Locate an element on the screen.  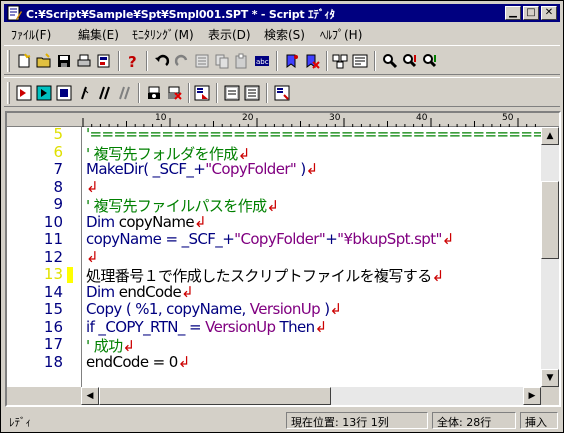
undo-icon is located at coordinates (162, 61).